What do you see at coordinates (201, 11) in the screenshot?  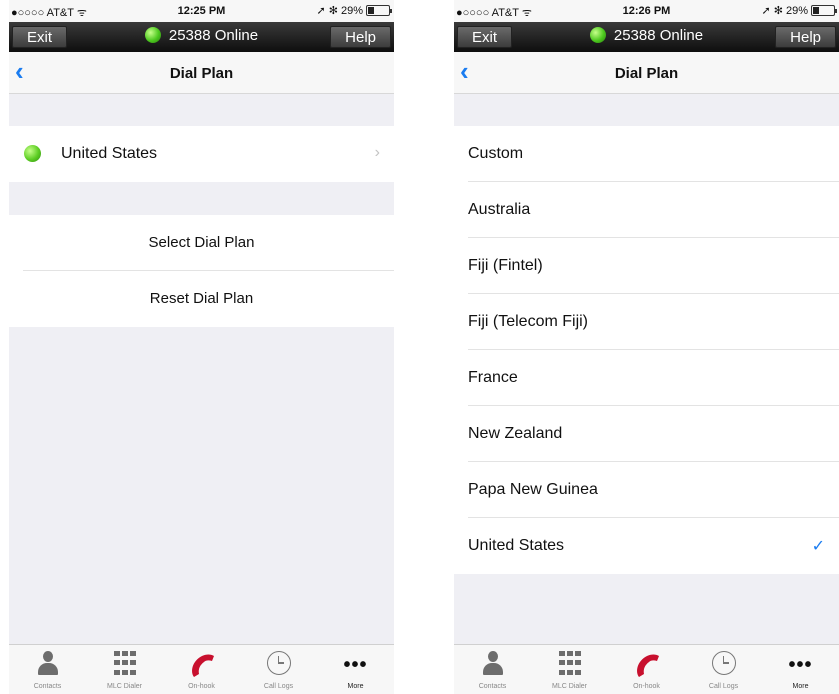 I see `status-bar: ●○○○○ AT&T ᯤ 12:25 PM ➚ ✻ 29%` at bounding box center [201, 11].